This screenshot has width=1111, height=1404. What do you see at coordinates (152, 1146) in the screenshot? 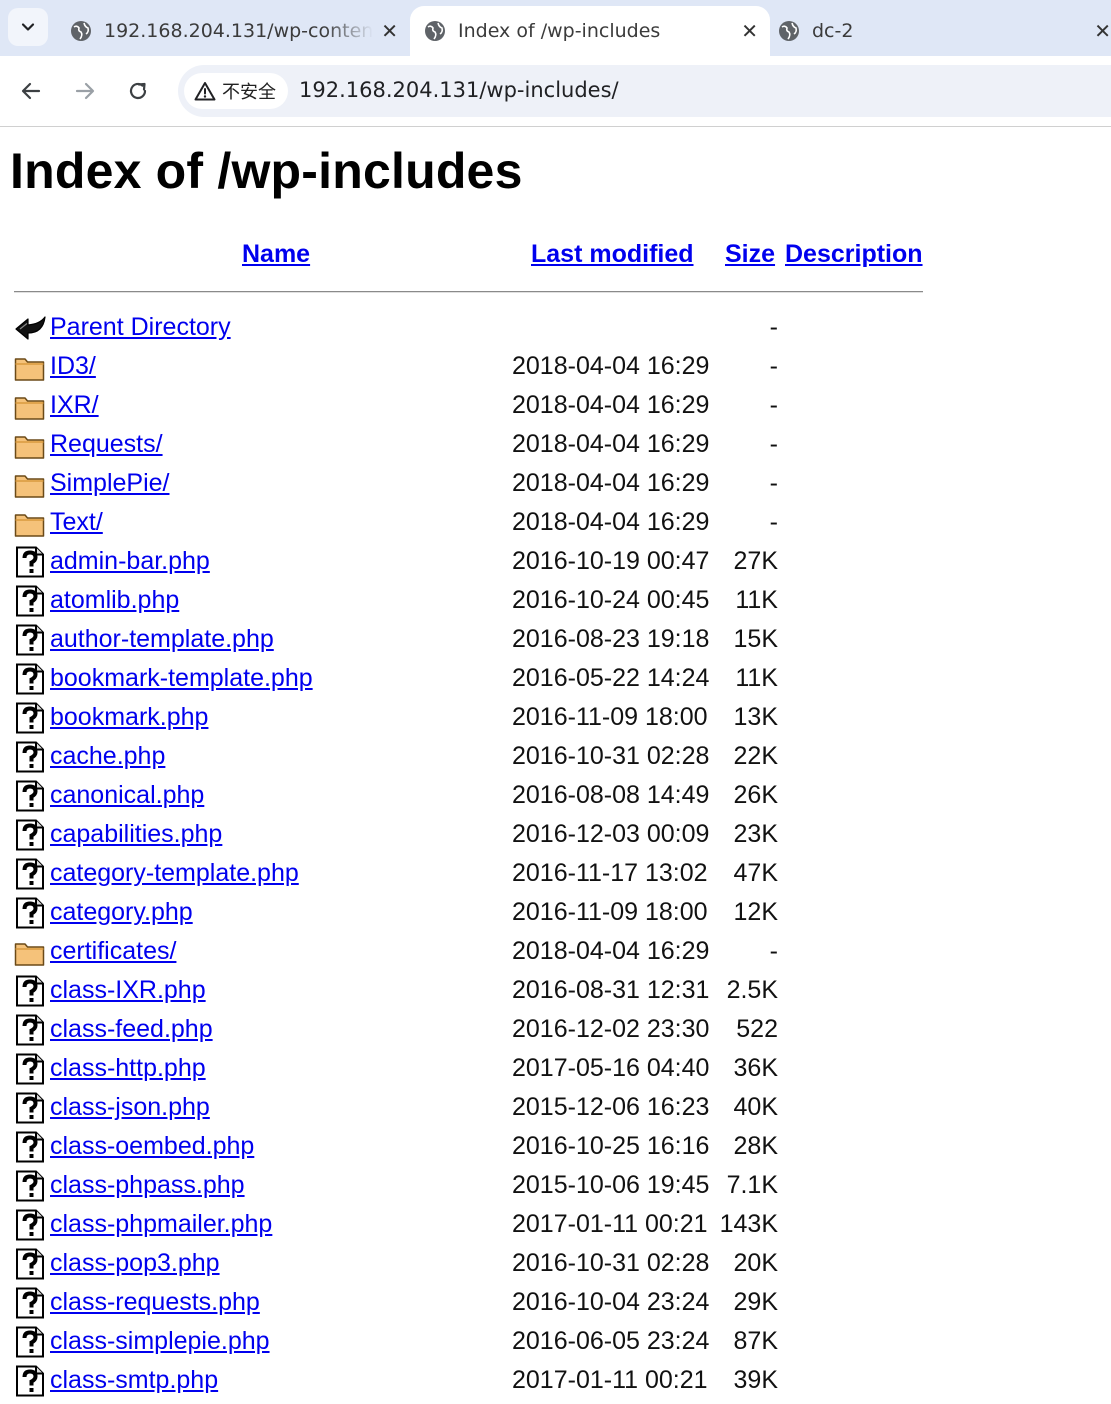
I see `file-link: class-oembed.php` at bounding box center [152, 1146].